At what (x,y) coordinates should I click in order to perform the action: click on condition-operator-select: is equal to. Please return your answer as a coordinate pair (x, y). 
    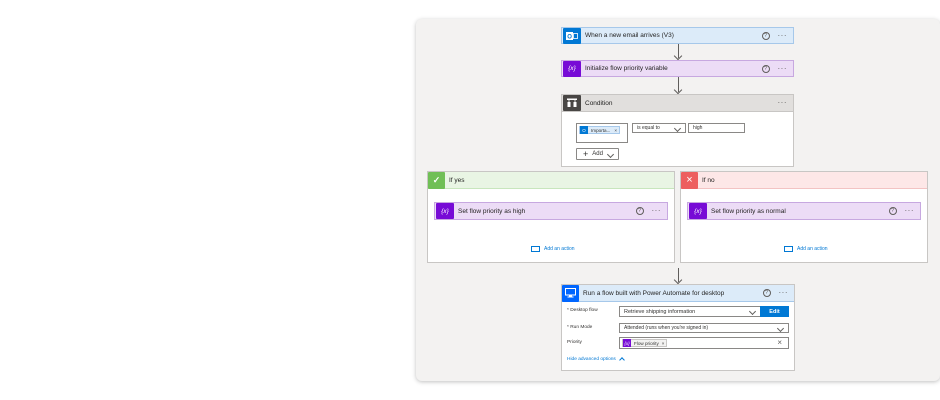
    Looking at the image, I should click on (659, 128).